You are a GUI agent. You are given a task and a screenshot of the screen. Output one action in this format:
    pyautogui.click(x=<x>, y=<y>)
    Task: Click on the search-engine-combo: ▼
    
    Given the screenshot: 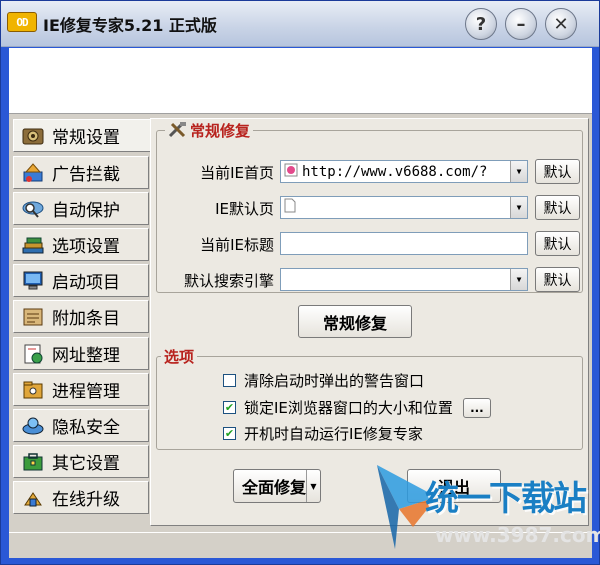 What is the action you would take?
    pyautogui.click(x=404, y=279)
    